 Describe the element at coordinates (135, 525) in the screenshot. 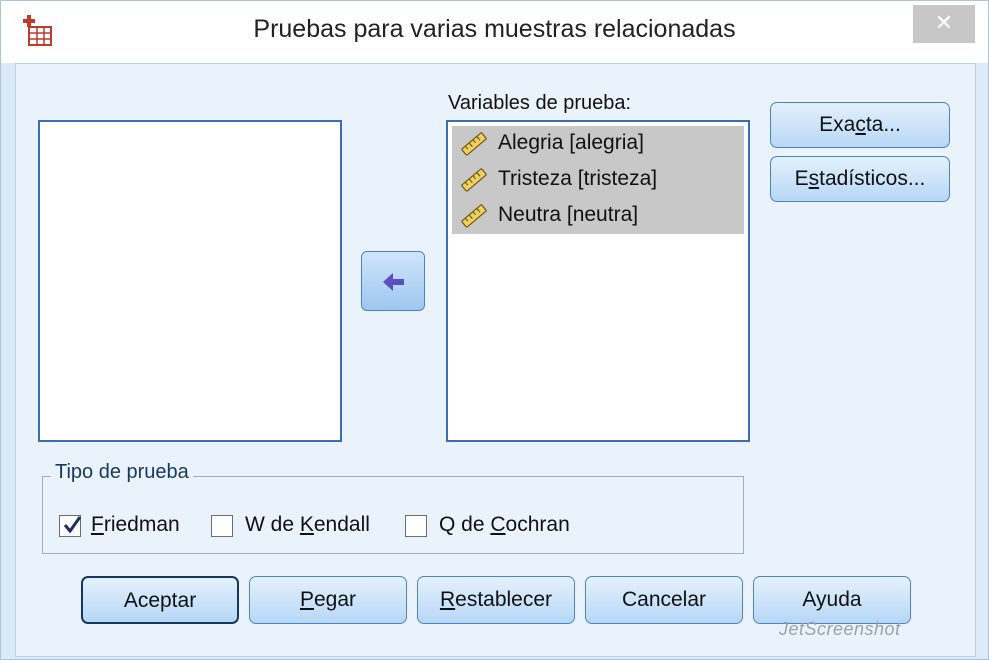

I see `friedman-label: Friedman` at that location.